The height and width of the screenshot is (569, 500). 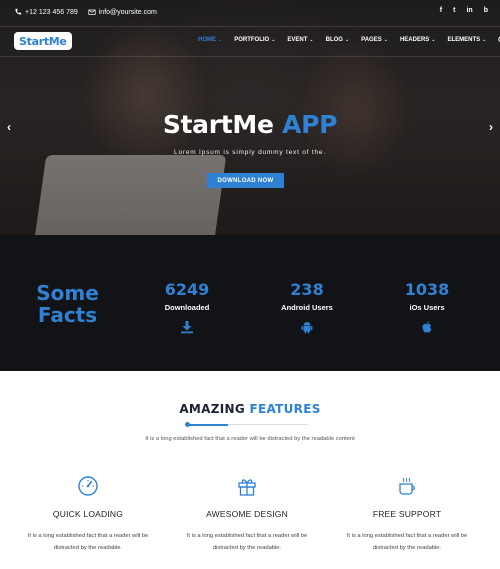 What do you see at coordinates (187, 424) in the screenshot?
I see `divider-dot` at bounding box center [187, 424].